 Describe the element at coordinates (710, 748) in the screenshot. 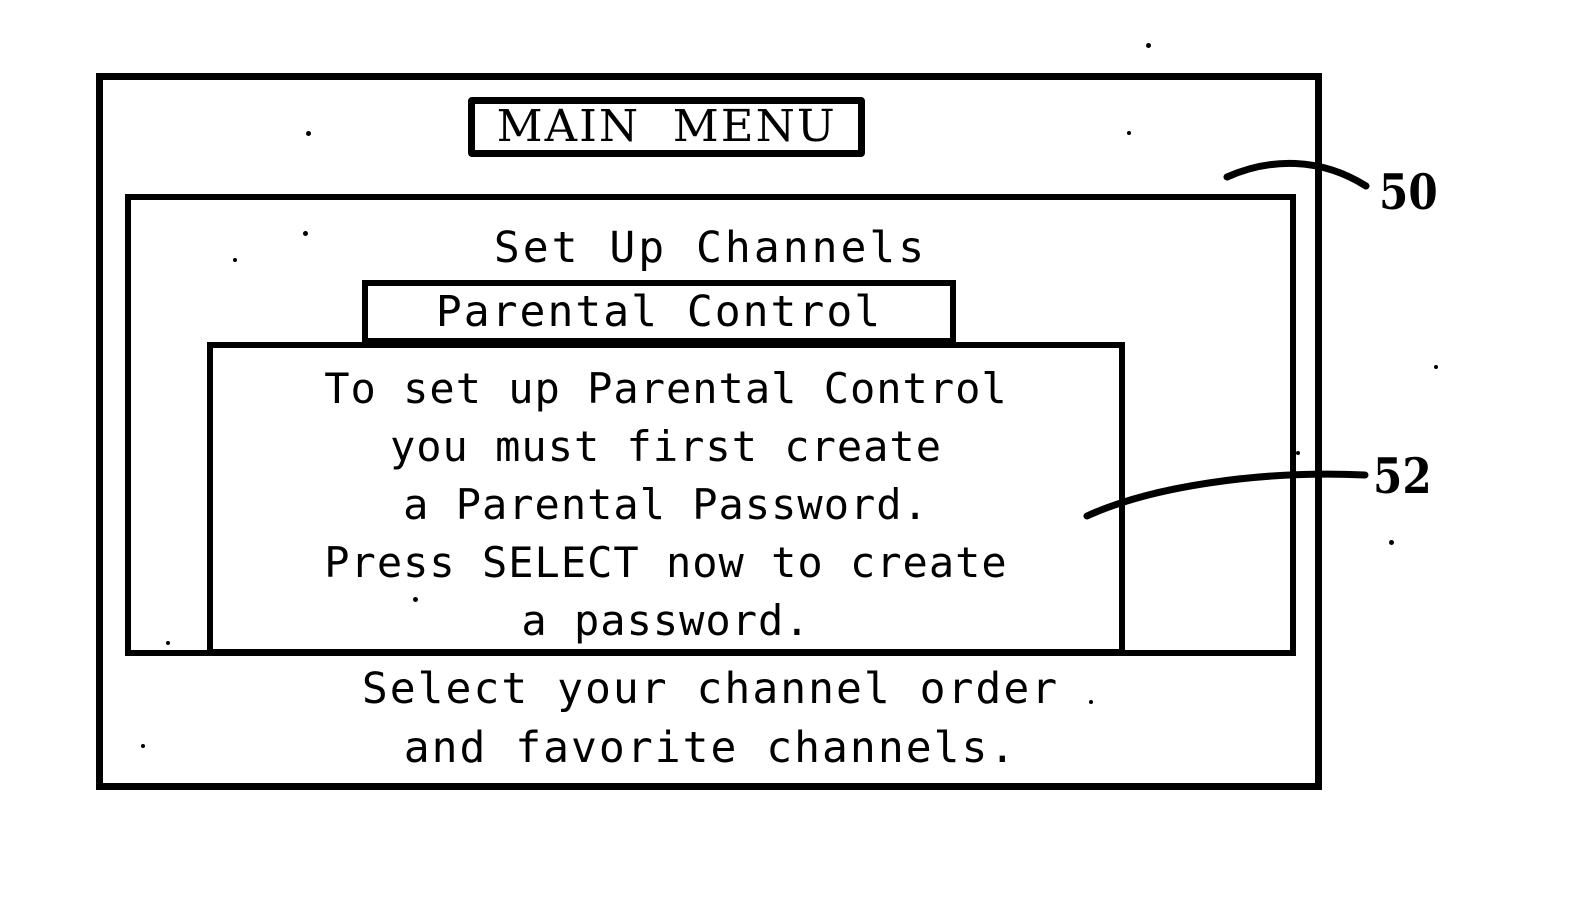

I see `menu-description-line-2: and favorite channels.` at that location.